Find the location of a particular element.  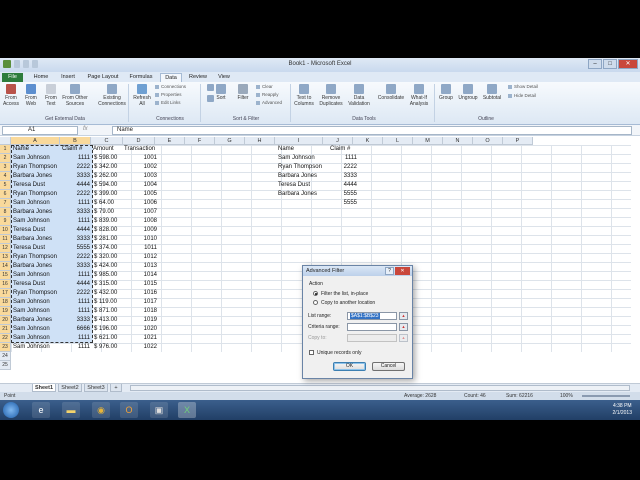

cell: 1016 is located at coordinates (140, 293).